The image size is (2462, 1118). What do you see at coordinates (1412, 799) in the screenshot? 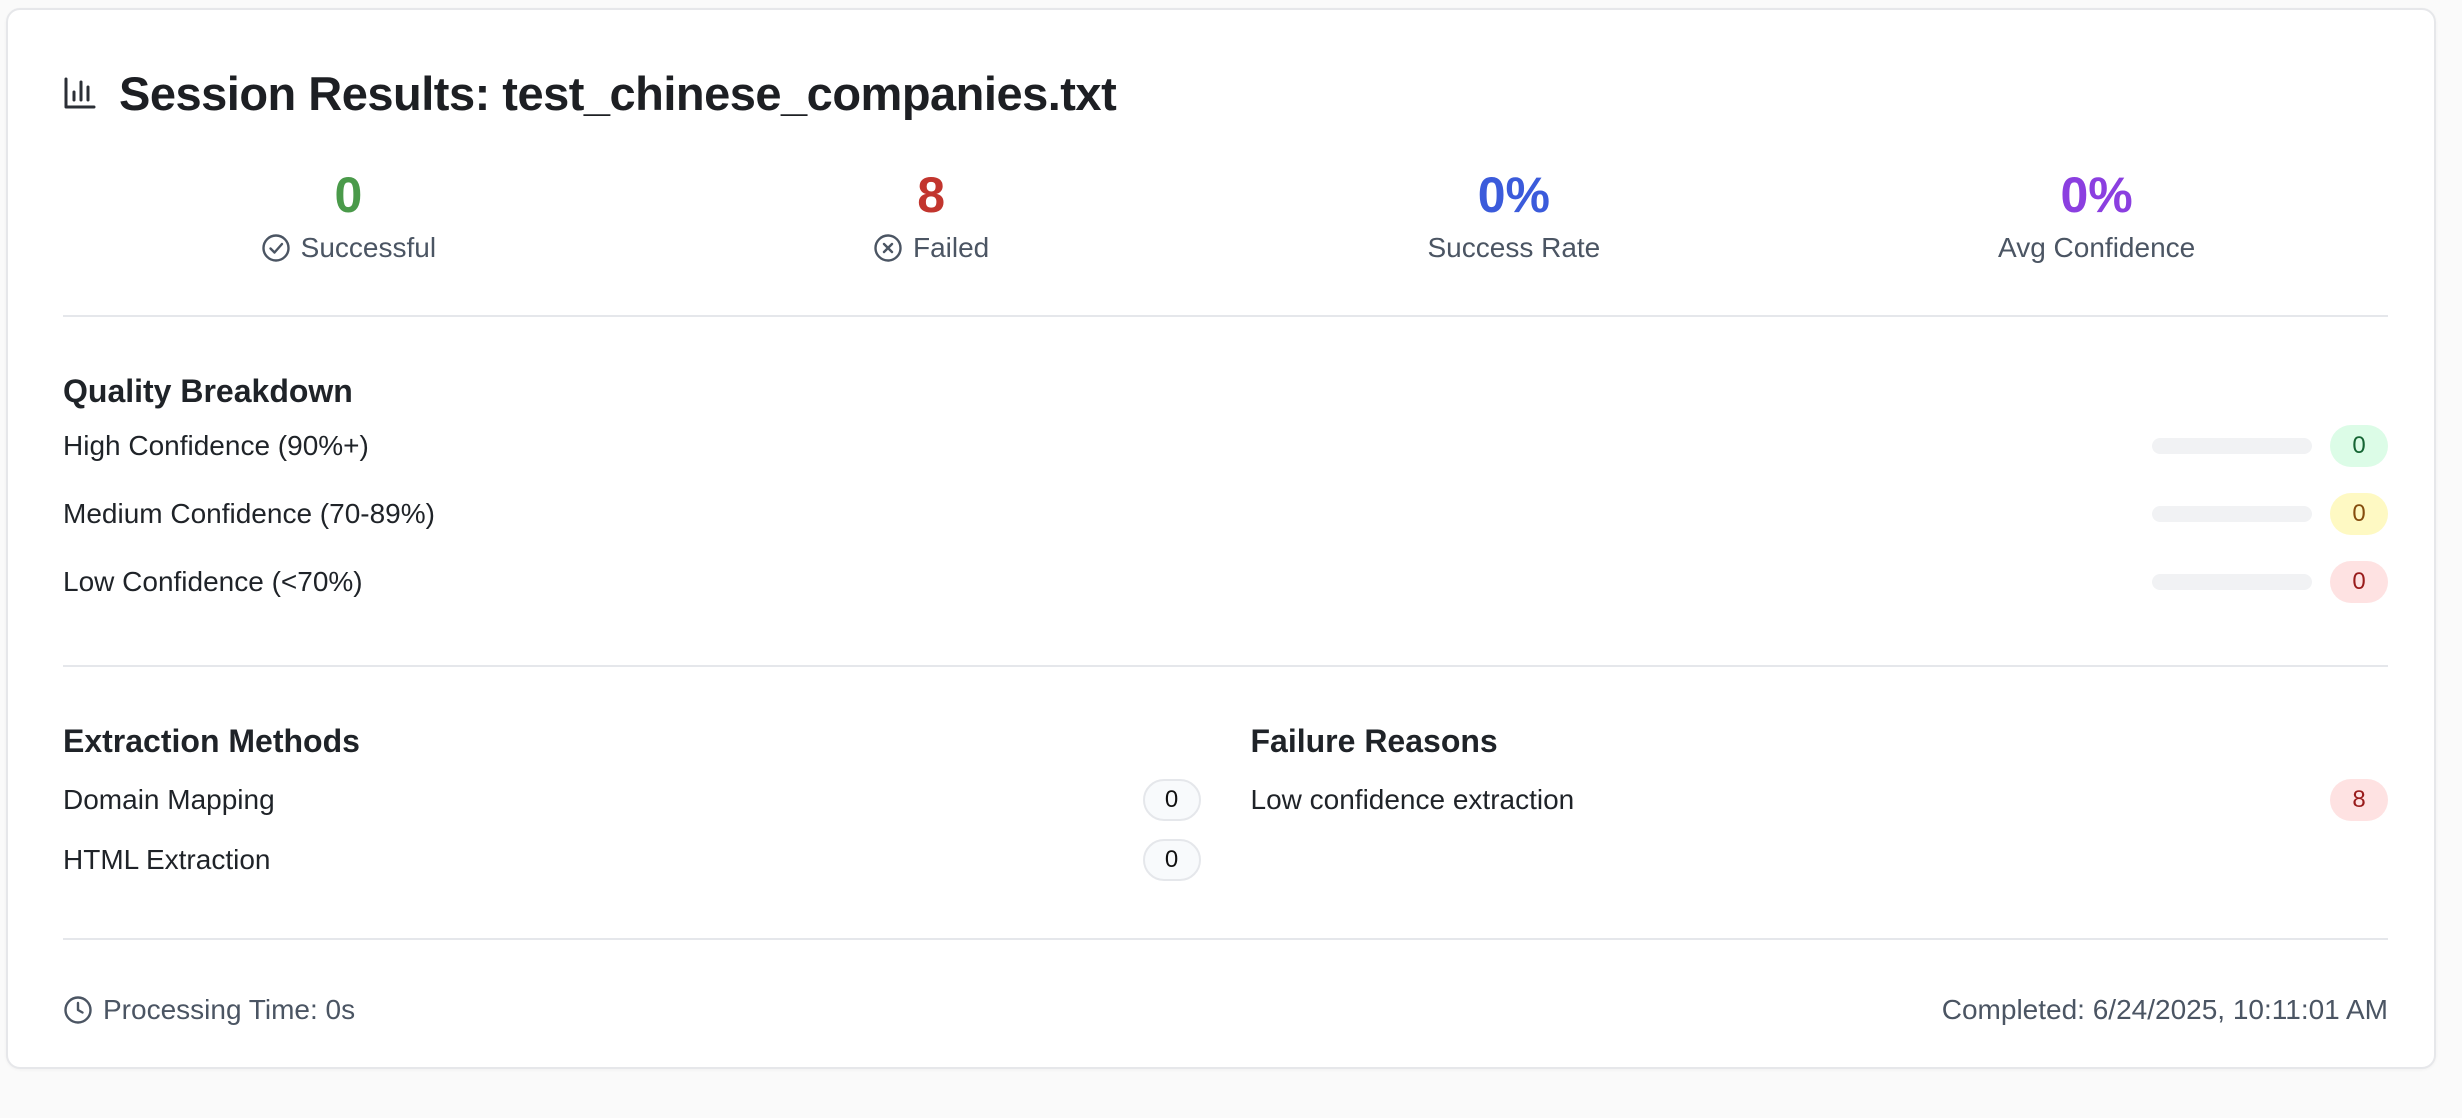
I see `list-item-label: Low confidence extraction` at bounding box center [1412, 799].